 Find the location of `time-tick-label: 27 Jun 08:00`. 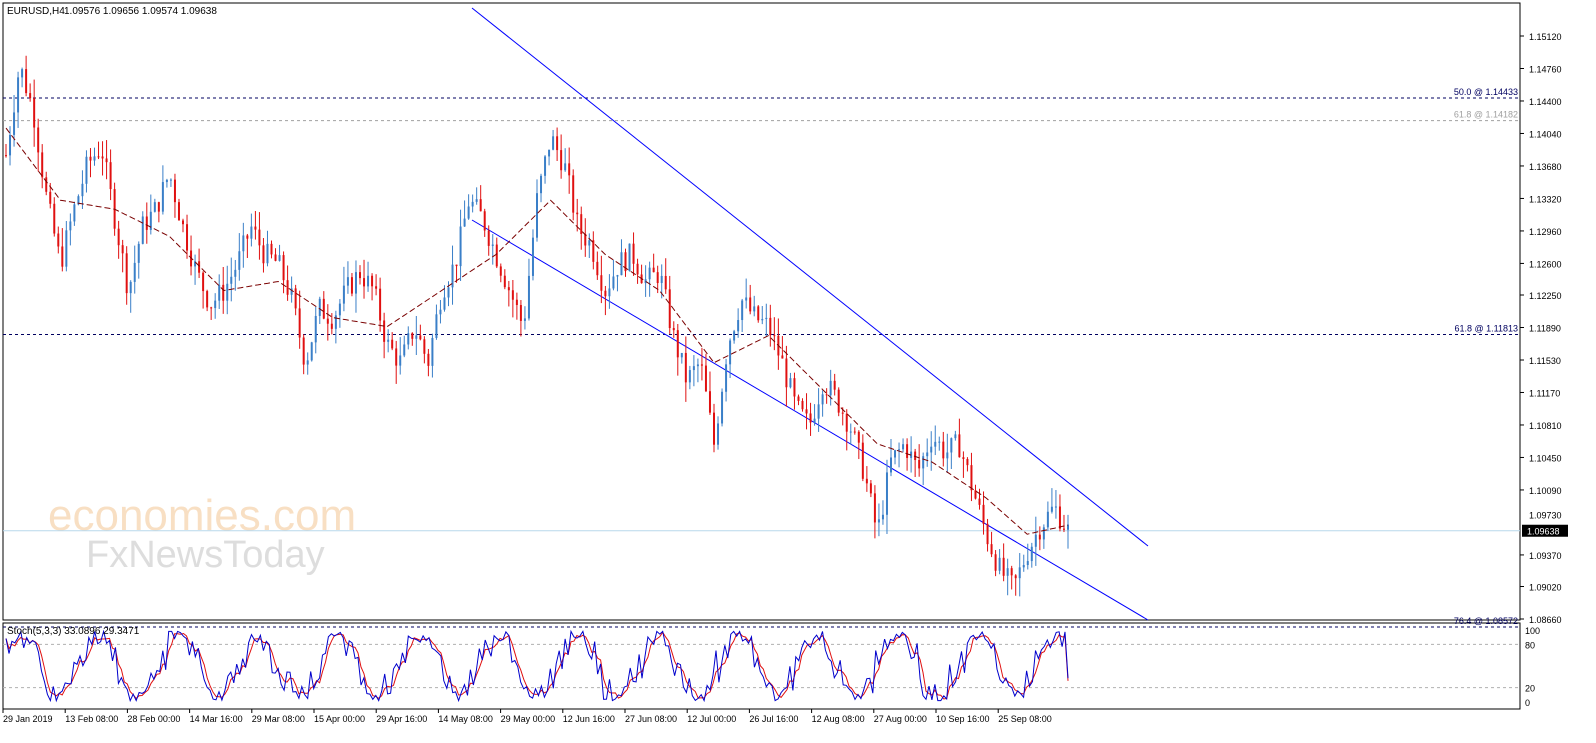

time-tick-label: 27 Jun 08:00 is located at coordinates (651, 719).